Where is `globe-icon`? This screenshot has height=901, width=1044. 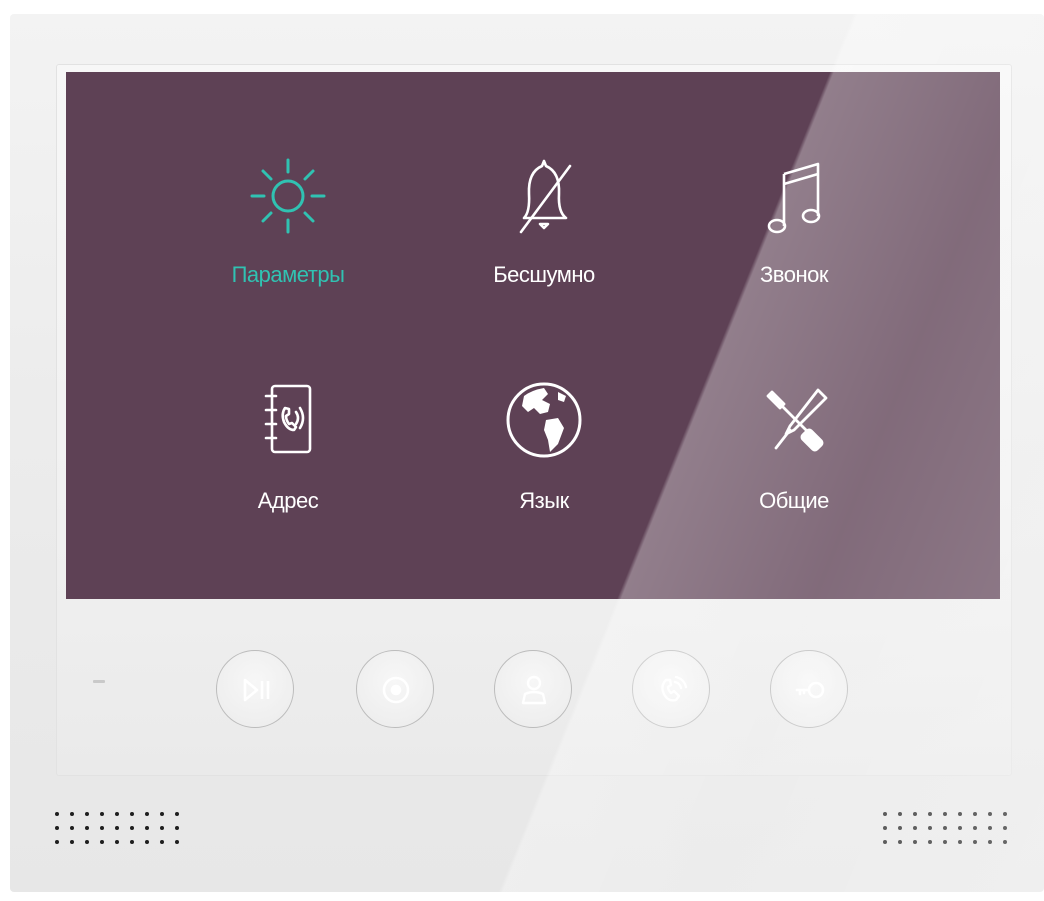
globe-icon is located at coordinates (544, 422).